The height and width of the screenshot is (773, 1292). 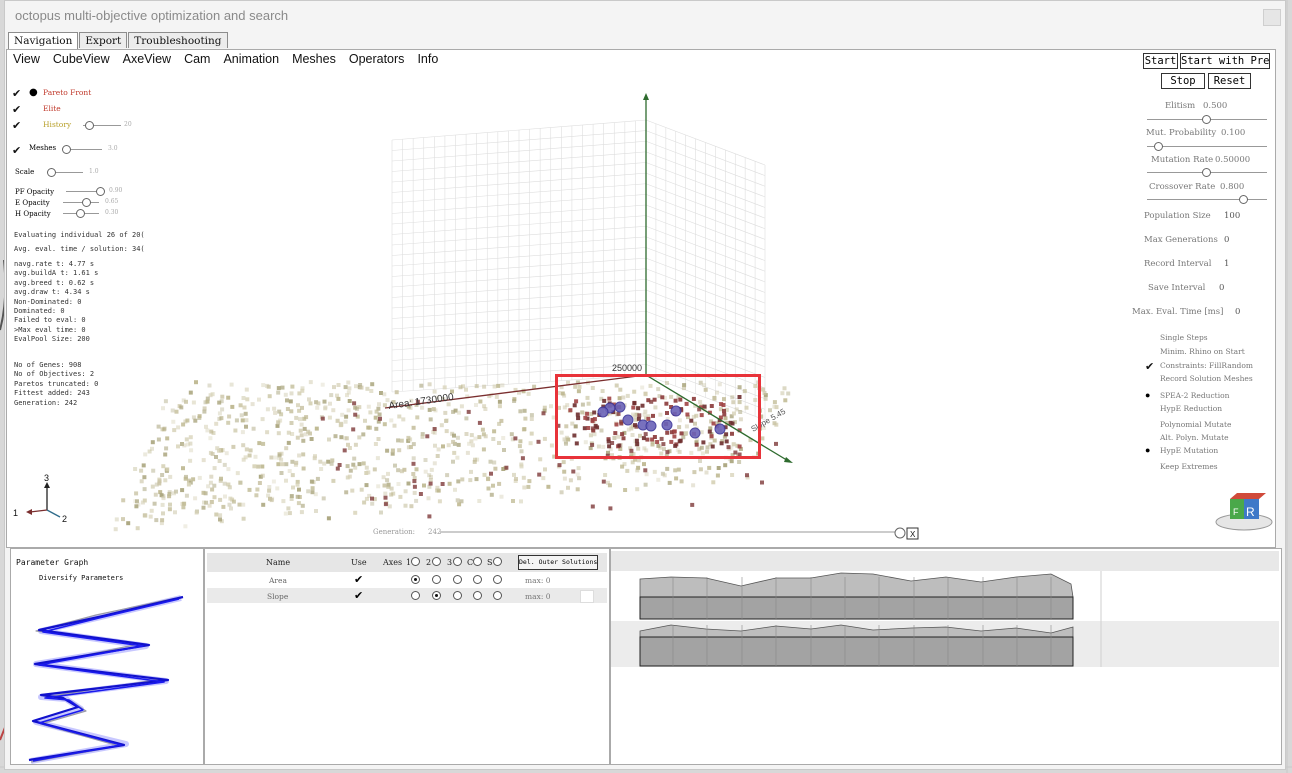 What do you see at coordinates (51, 172) in the screenshot?
I see `scale-slider-knob` at bounding box center [51, 172].